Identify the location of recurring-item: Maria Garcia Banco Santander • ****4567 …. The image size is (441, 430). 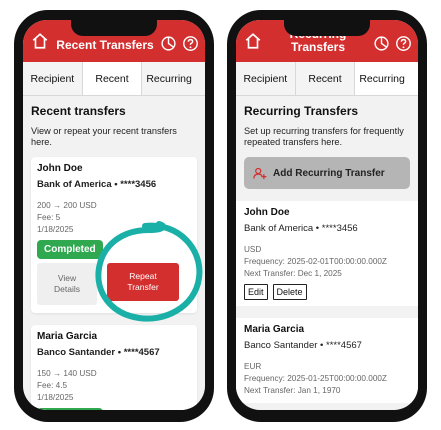
(327, 360).